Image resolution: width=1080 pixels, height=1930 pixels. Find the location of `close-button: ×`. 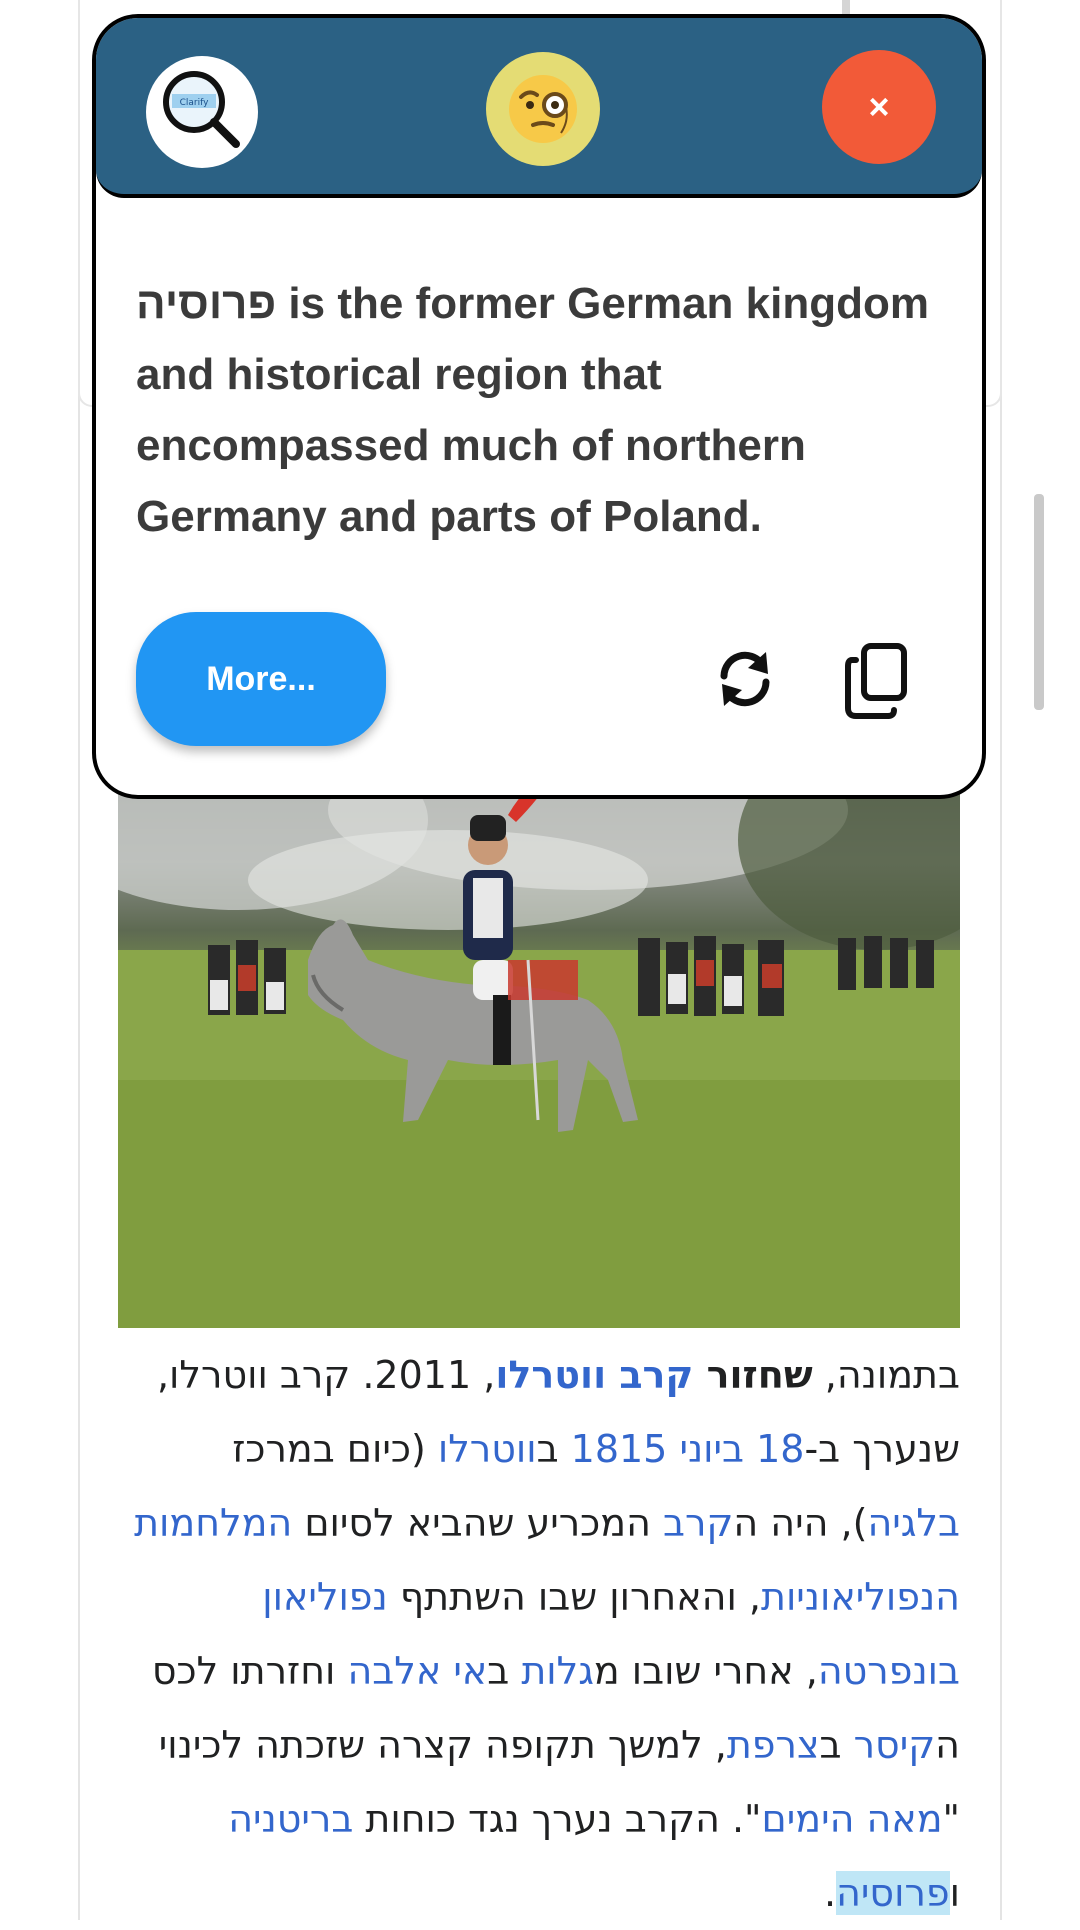

close-button: × is located at coordinates (879, 107).